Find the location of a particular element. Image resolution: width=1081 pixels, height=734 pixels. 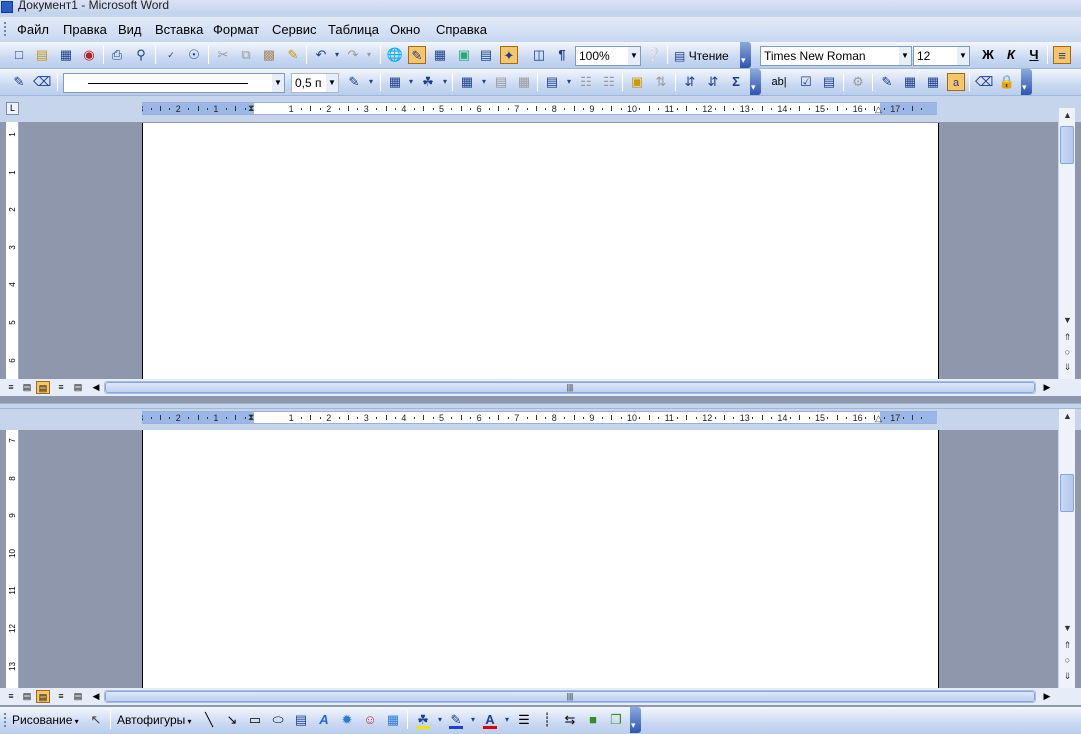

vertical-ruler-top: 1 1 2 3 4 5 6 is located at coordinates (12, 250).